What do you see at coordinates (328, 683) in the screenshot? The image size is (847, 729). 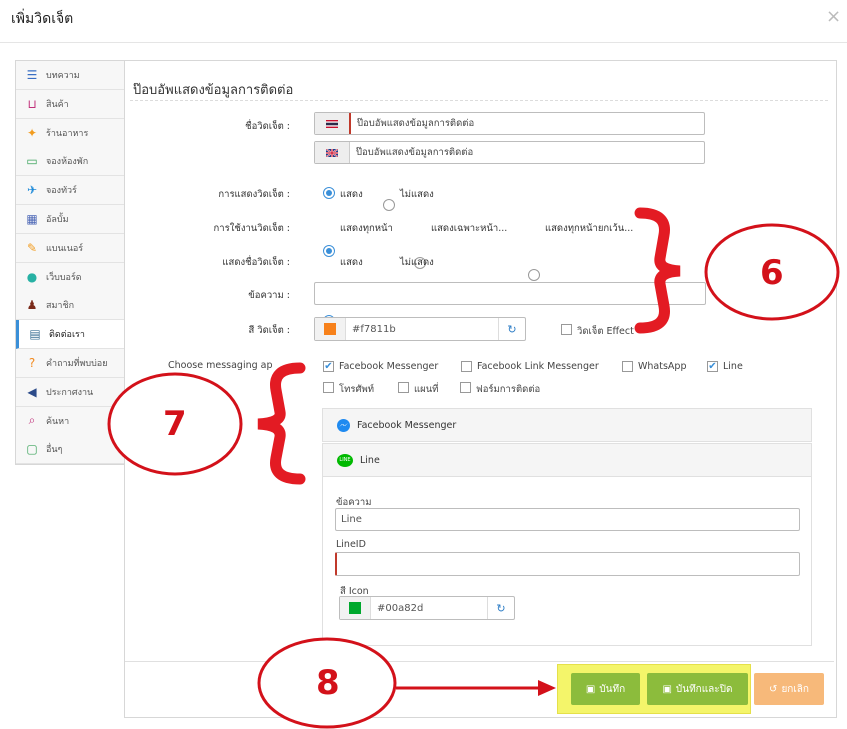 I see `annotation-number-8: 8` at bounding box center [328, 683].